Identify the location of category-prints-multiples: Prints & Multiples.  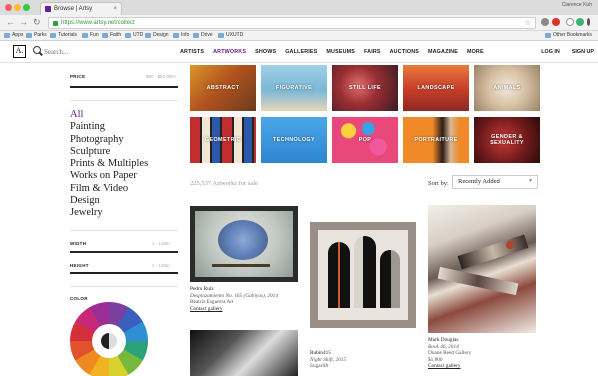
(109, 164).